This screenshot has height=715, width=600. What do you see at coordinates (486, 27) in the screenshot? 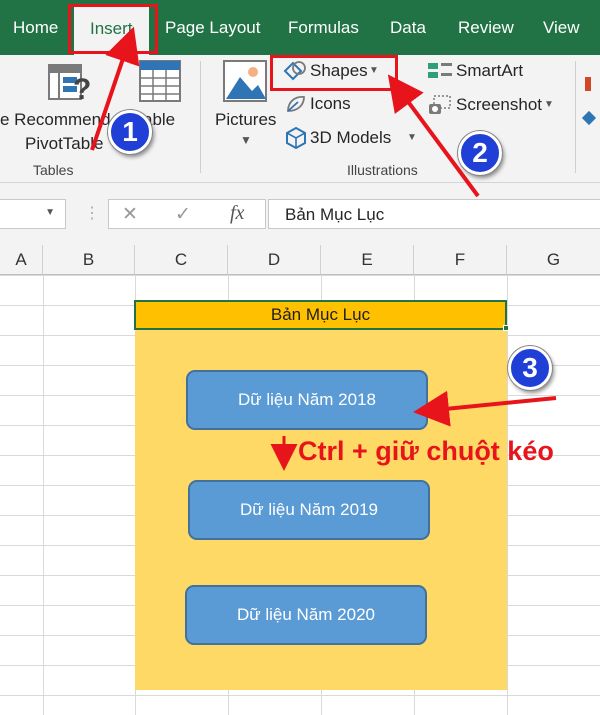
I see `tab-review: Review` at bounding box center [486, 27].